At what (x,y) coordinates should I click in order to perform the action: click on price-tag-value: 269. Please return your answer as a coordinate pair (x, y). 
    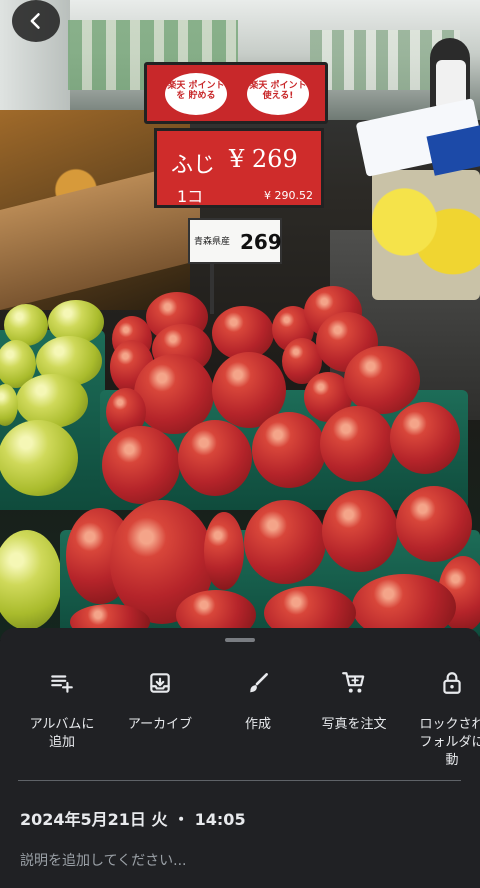
    Looking at the image, I should click on (261, 242).